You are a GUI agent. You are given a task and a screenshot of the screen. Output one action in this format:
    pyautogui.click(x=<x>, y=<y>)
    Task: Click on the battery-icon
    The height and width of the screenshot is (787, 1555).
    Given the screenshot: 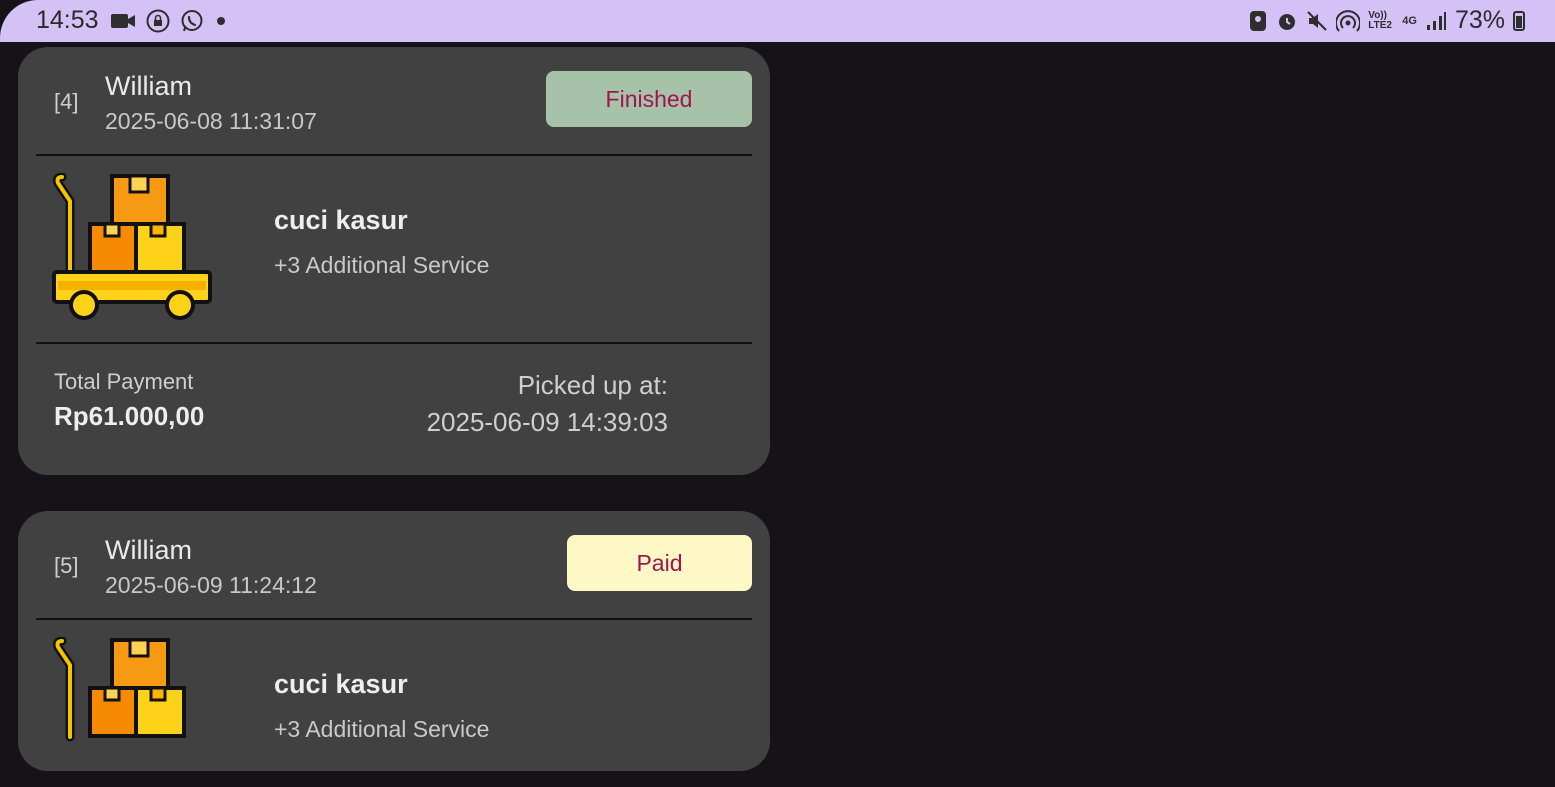 What is the action you would take?
    pyautogui.click(x=1519, y=20)
    